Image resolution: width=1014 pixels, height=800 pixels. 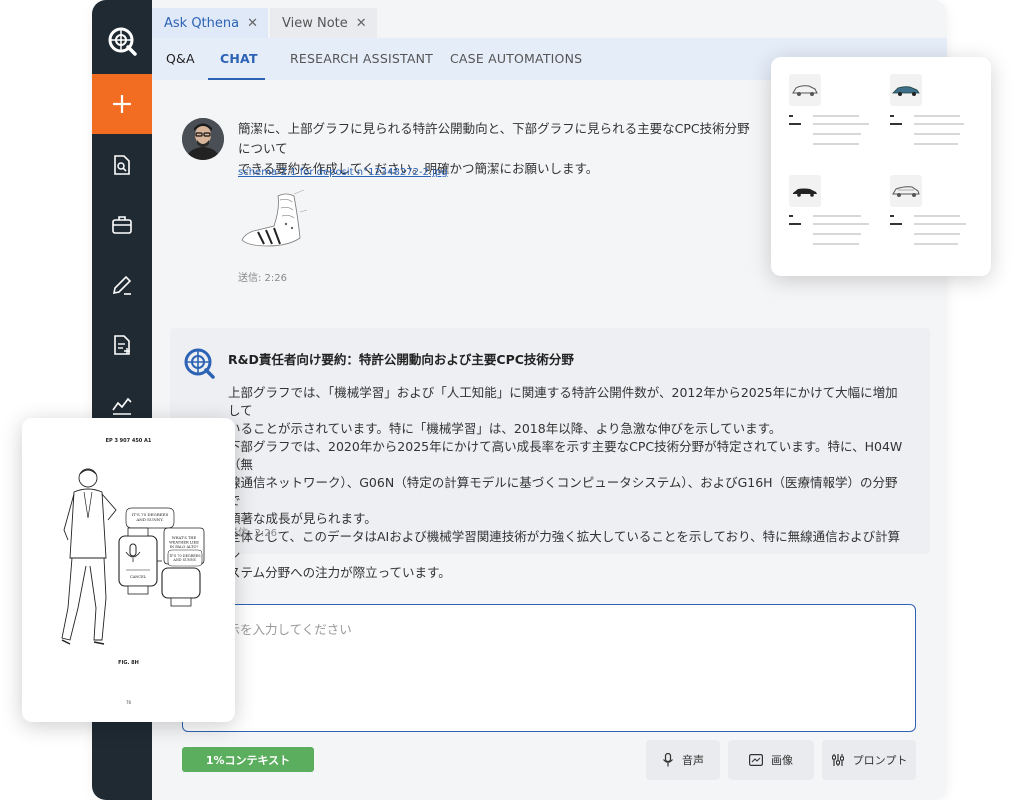 What do you see at coordinates (555, 669) in the screenshot?
I see `prompt-input` at bounding box center [555, 669].